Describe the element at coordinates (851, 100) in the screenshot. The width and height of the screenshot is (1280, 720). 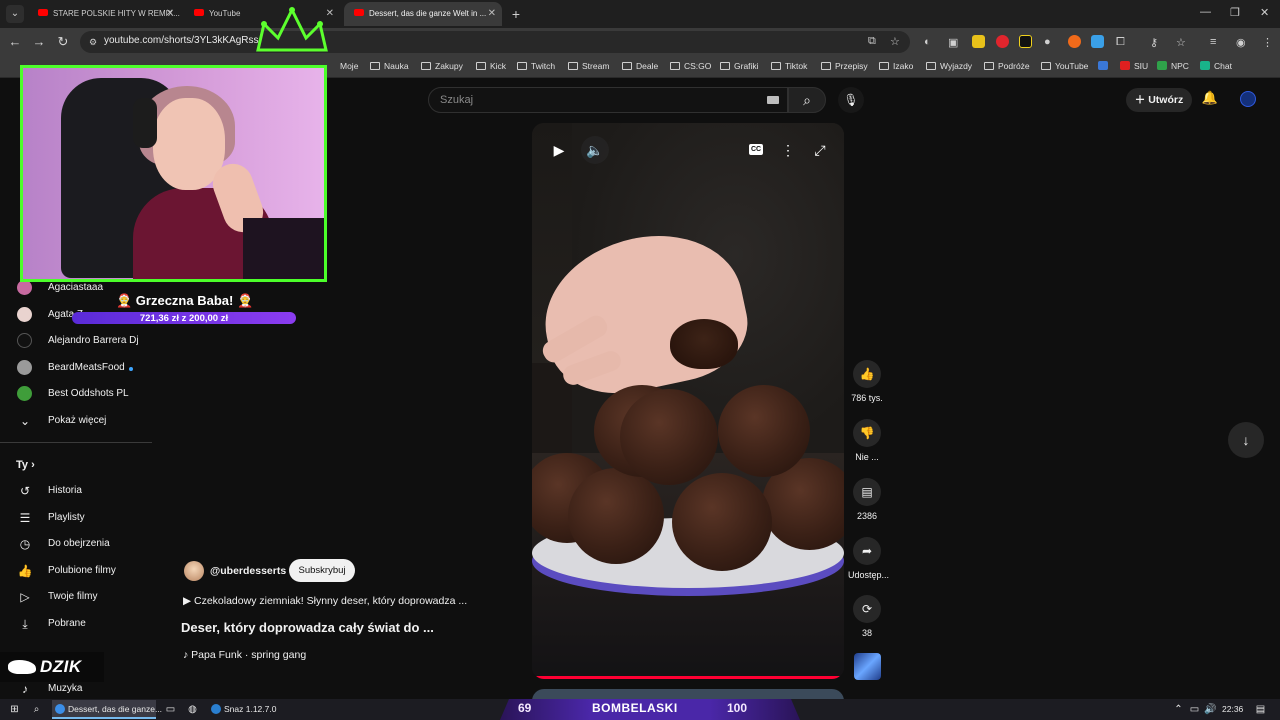
I see `voice-search-button: 🎙` at that location.